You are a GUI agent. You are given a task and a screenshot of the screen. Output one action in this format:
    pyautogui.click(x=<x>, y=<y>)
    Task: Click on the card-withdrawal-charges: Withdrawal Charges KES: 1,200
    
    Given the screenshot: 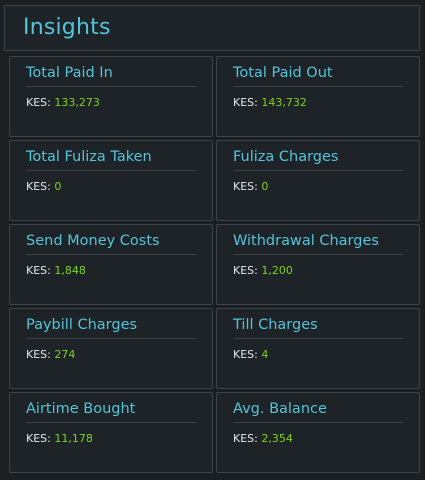 What is the action you would take?
    pyautogui.click(x=318, y=264)
    